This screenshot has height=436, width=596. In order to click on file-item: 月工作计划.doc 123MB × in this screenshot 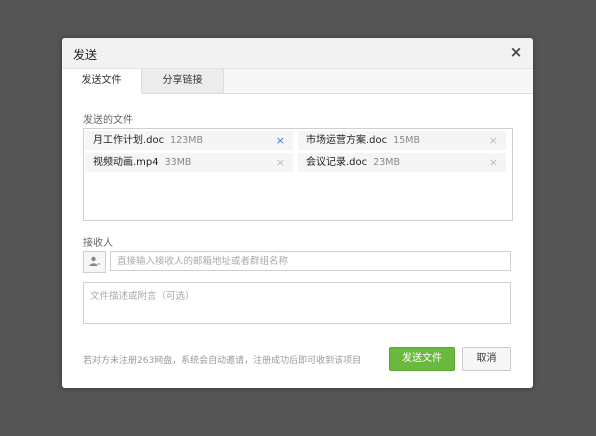, I will do `click(189, 140)`.